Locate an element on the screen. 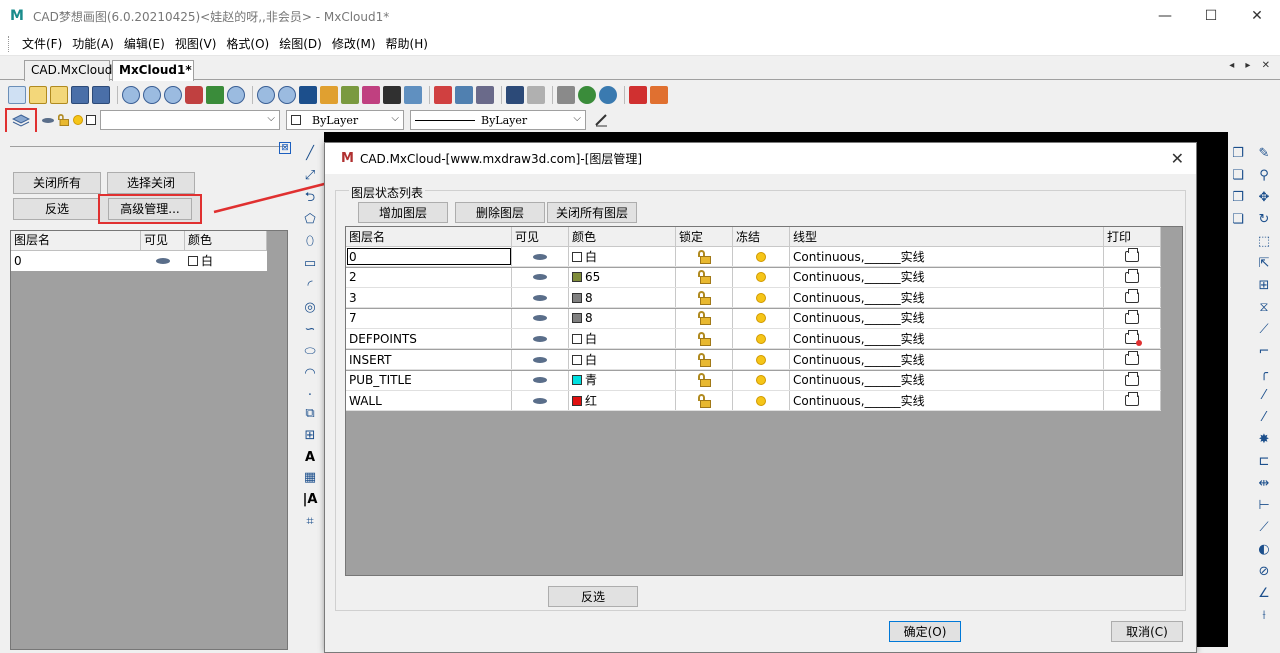 The image size is (1280, 653). polyline-icon: ⮌ is located at coordinates (310, 198).